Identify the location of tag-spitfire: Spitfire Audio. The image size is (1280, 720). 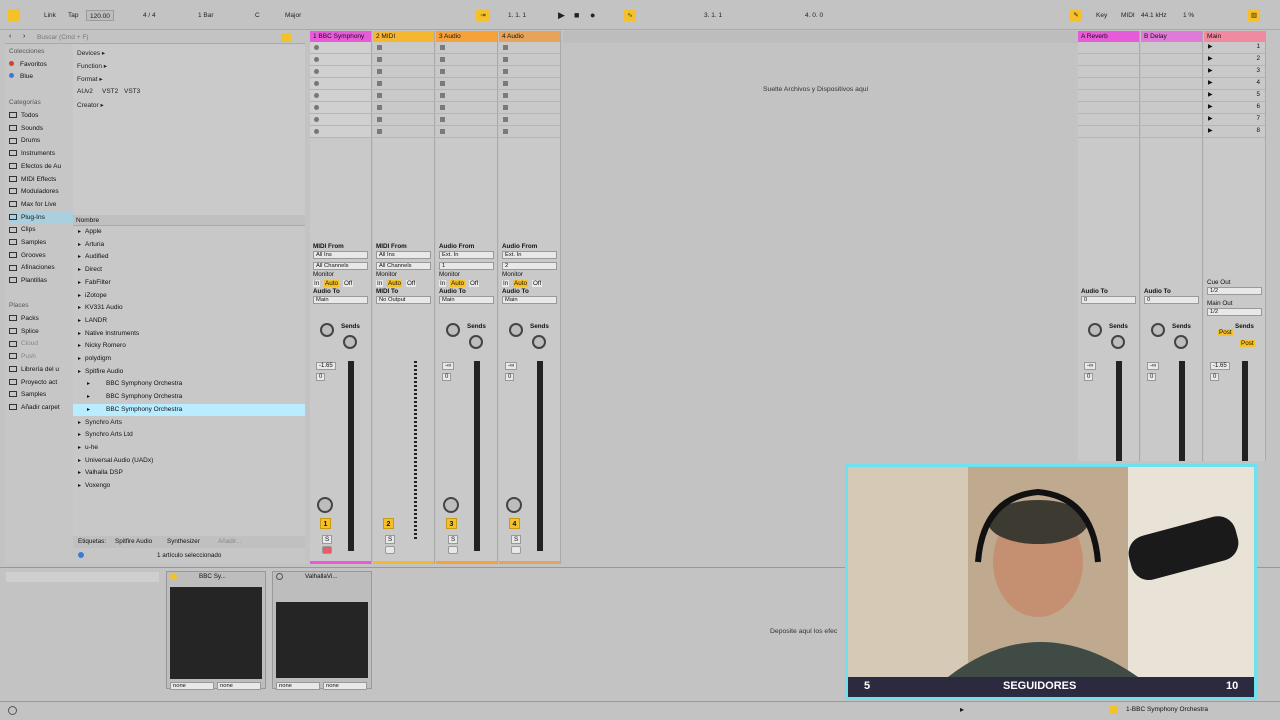
(133, 541).